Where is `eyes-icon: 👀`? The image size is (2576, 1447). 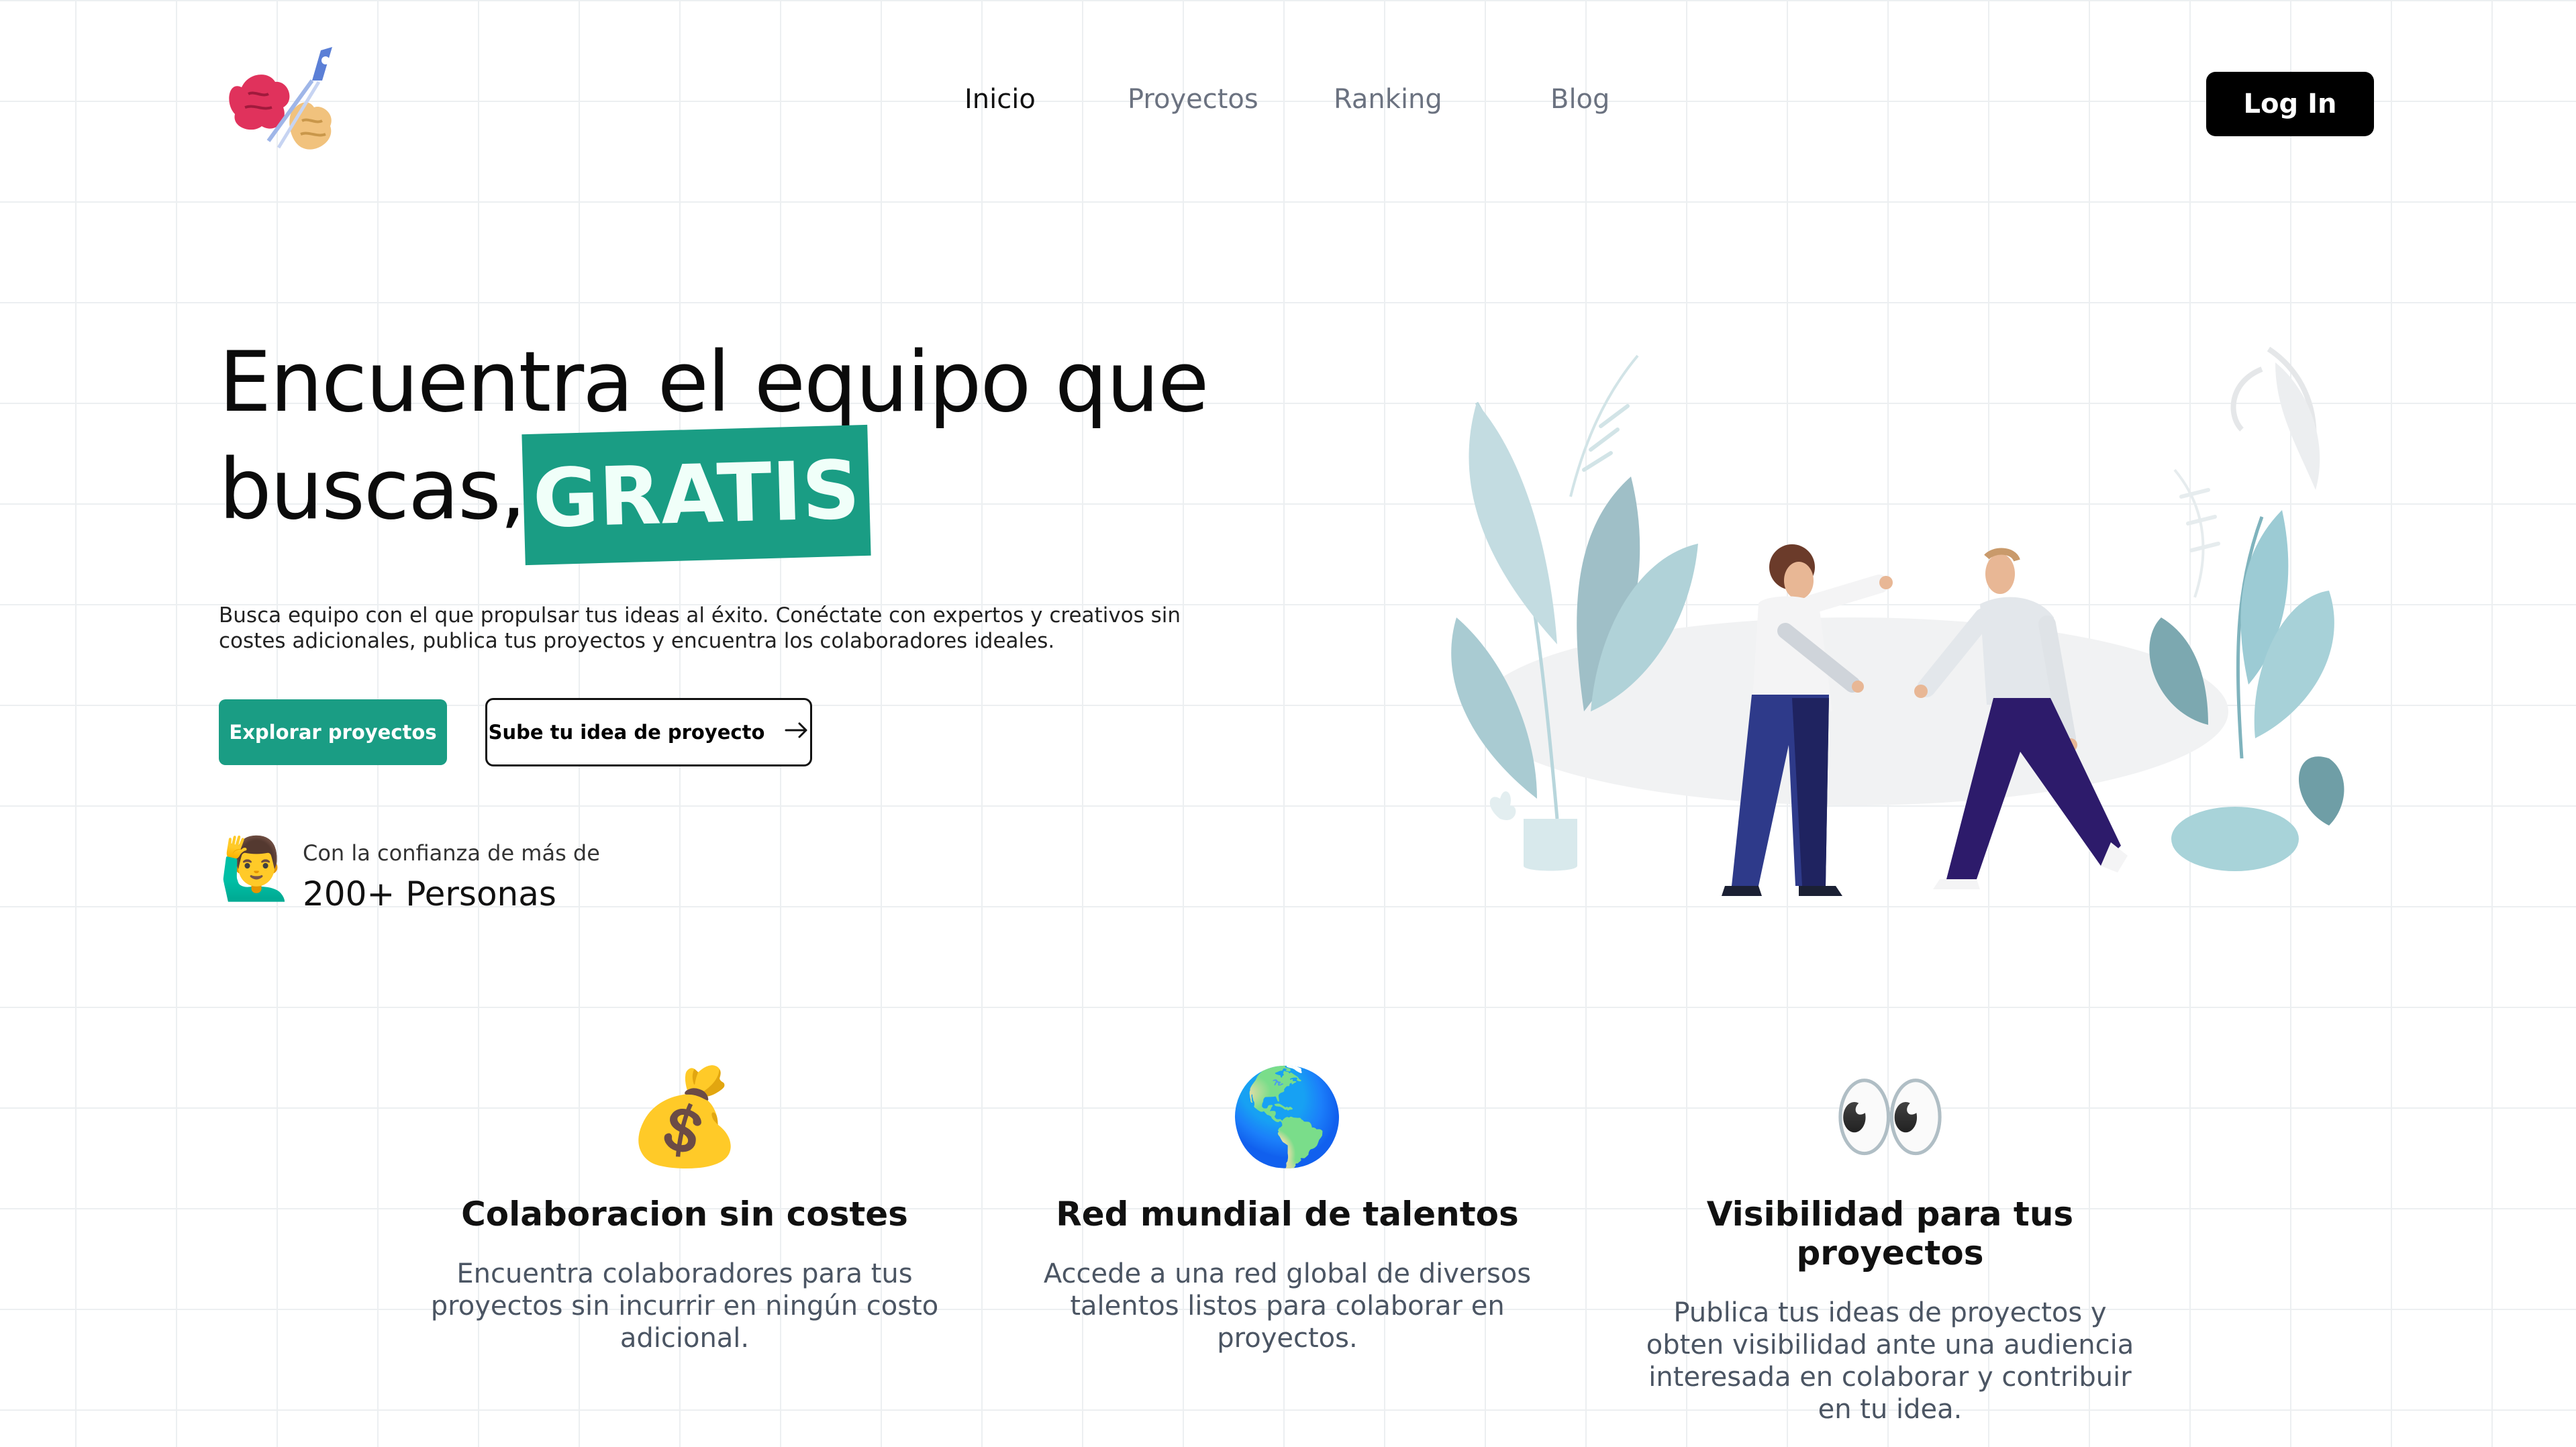
eyes-icon: 👀 is located at coordinates (1890, 1117).